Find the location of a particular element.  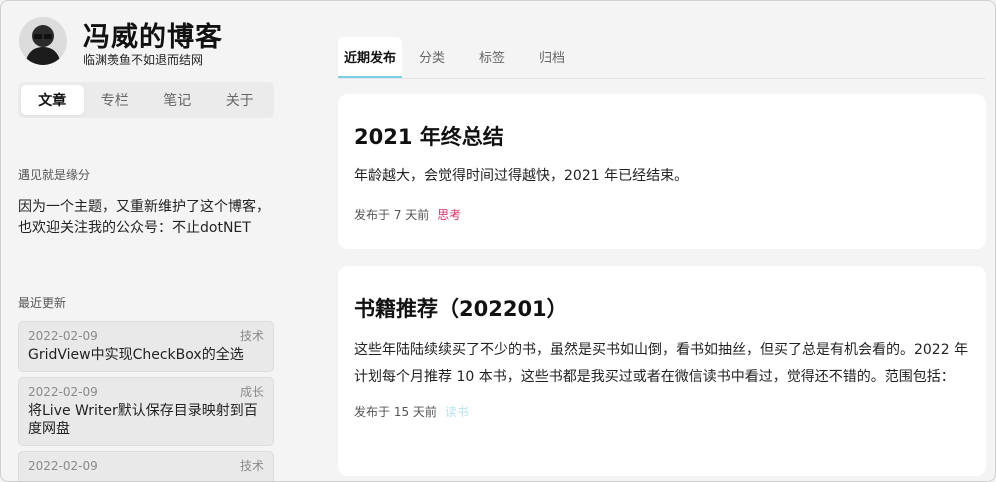

recent-category: 成长 is located at coordinates (251, 392).